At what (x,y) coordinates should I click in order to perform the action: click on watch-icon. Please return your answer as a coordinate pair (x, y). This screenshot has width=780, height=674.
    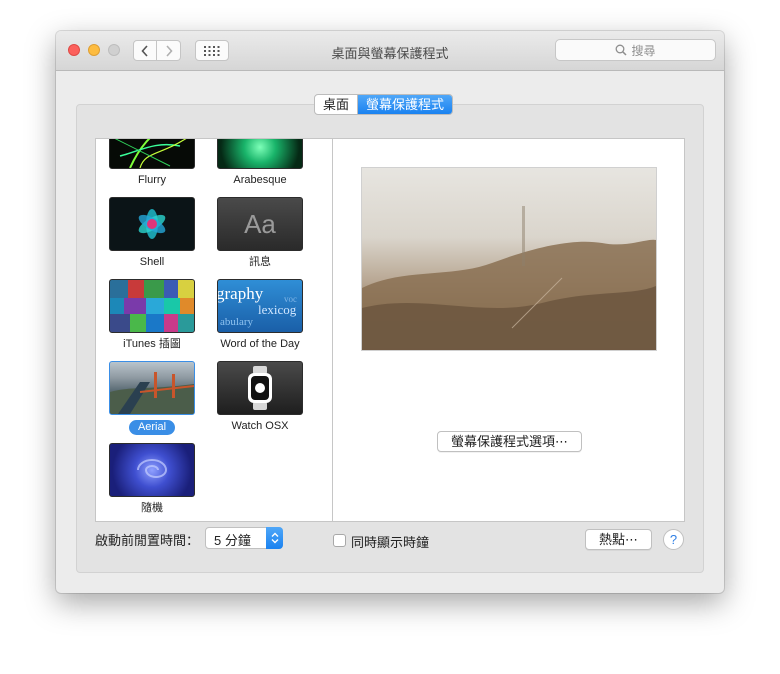
    Looking at the image, I should click on (260, 388).